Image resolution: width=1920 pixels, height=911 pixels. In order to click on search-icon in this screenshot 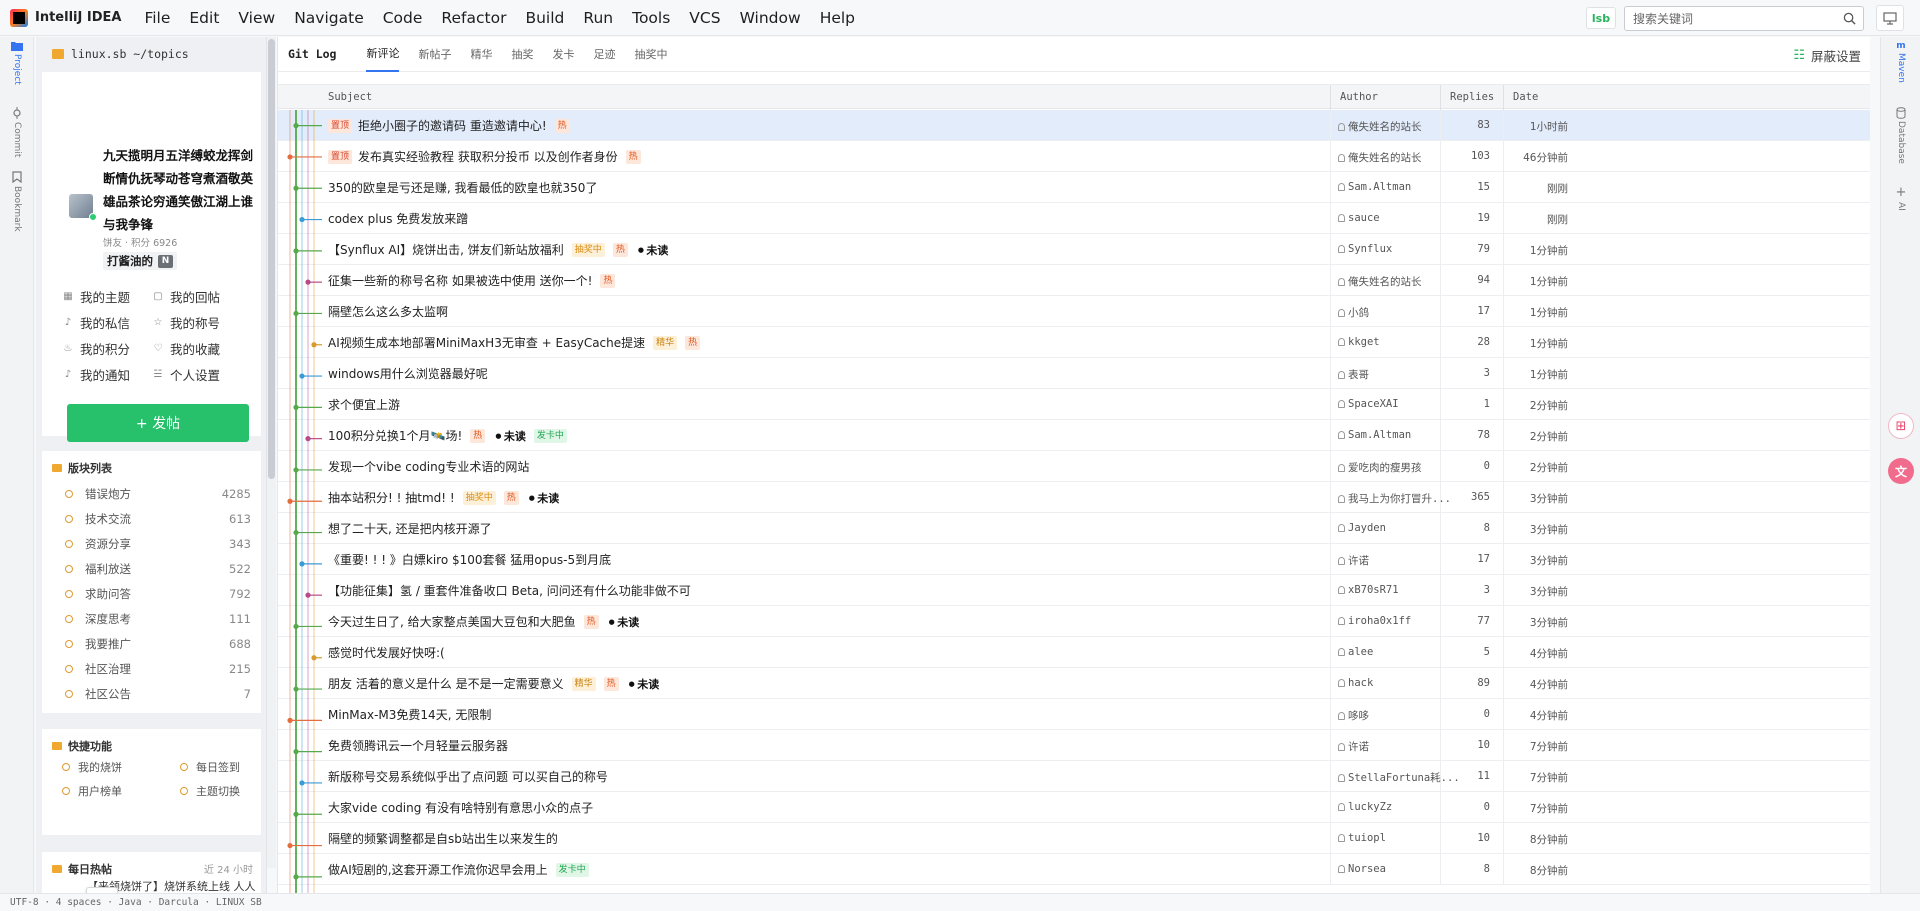, I will do `click(1849, 18)`.